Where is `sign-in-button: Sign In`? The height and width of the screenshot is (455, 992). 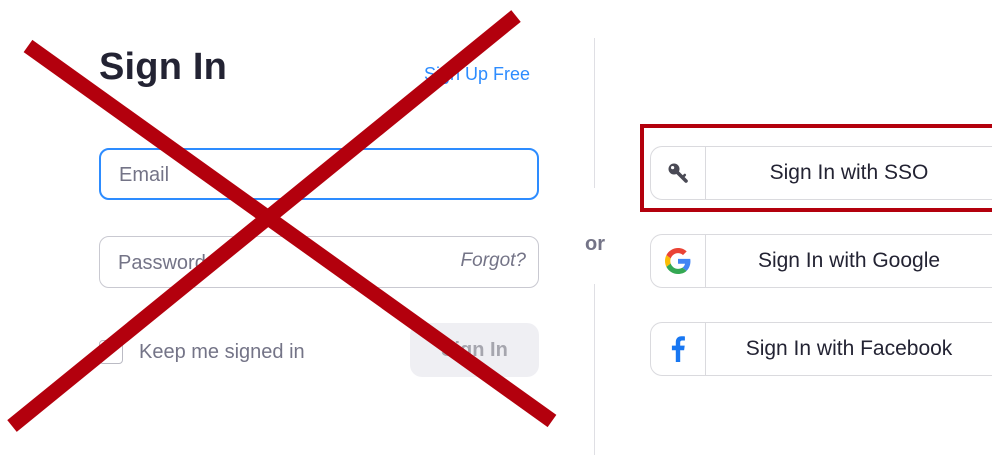 sign-in-button: Sign In is located at coordinates (474, 350).